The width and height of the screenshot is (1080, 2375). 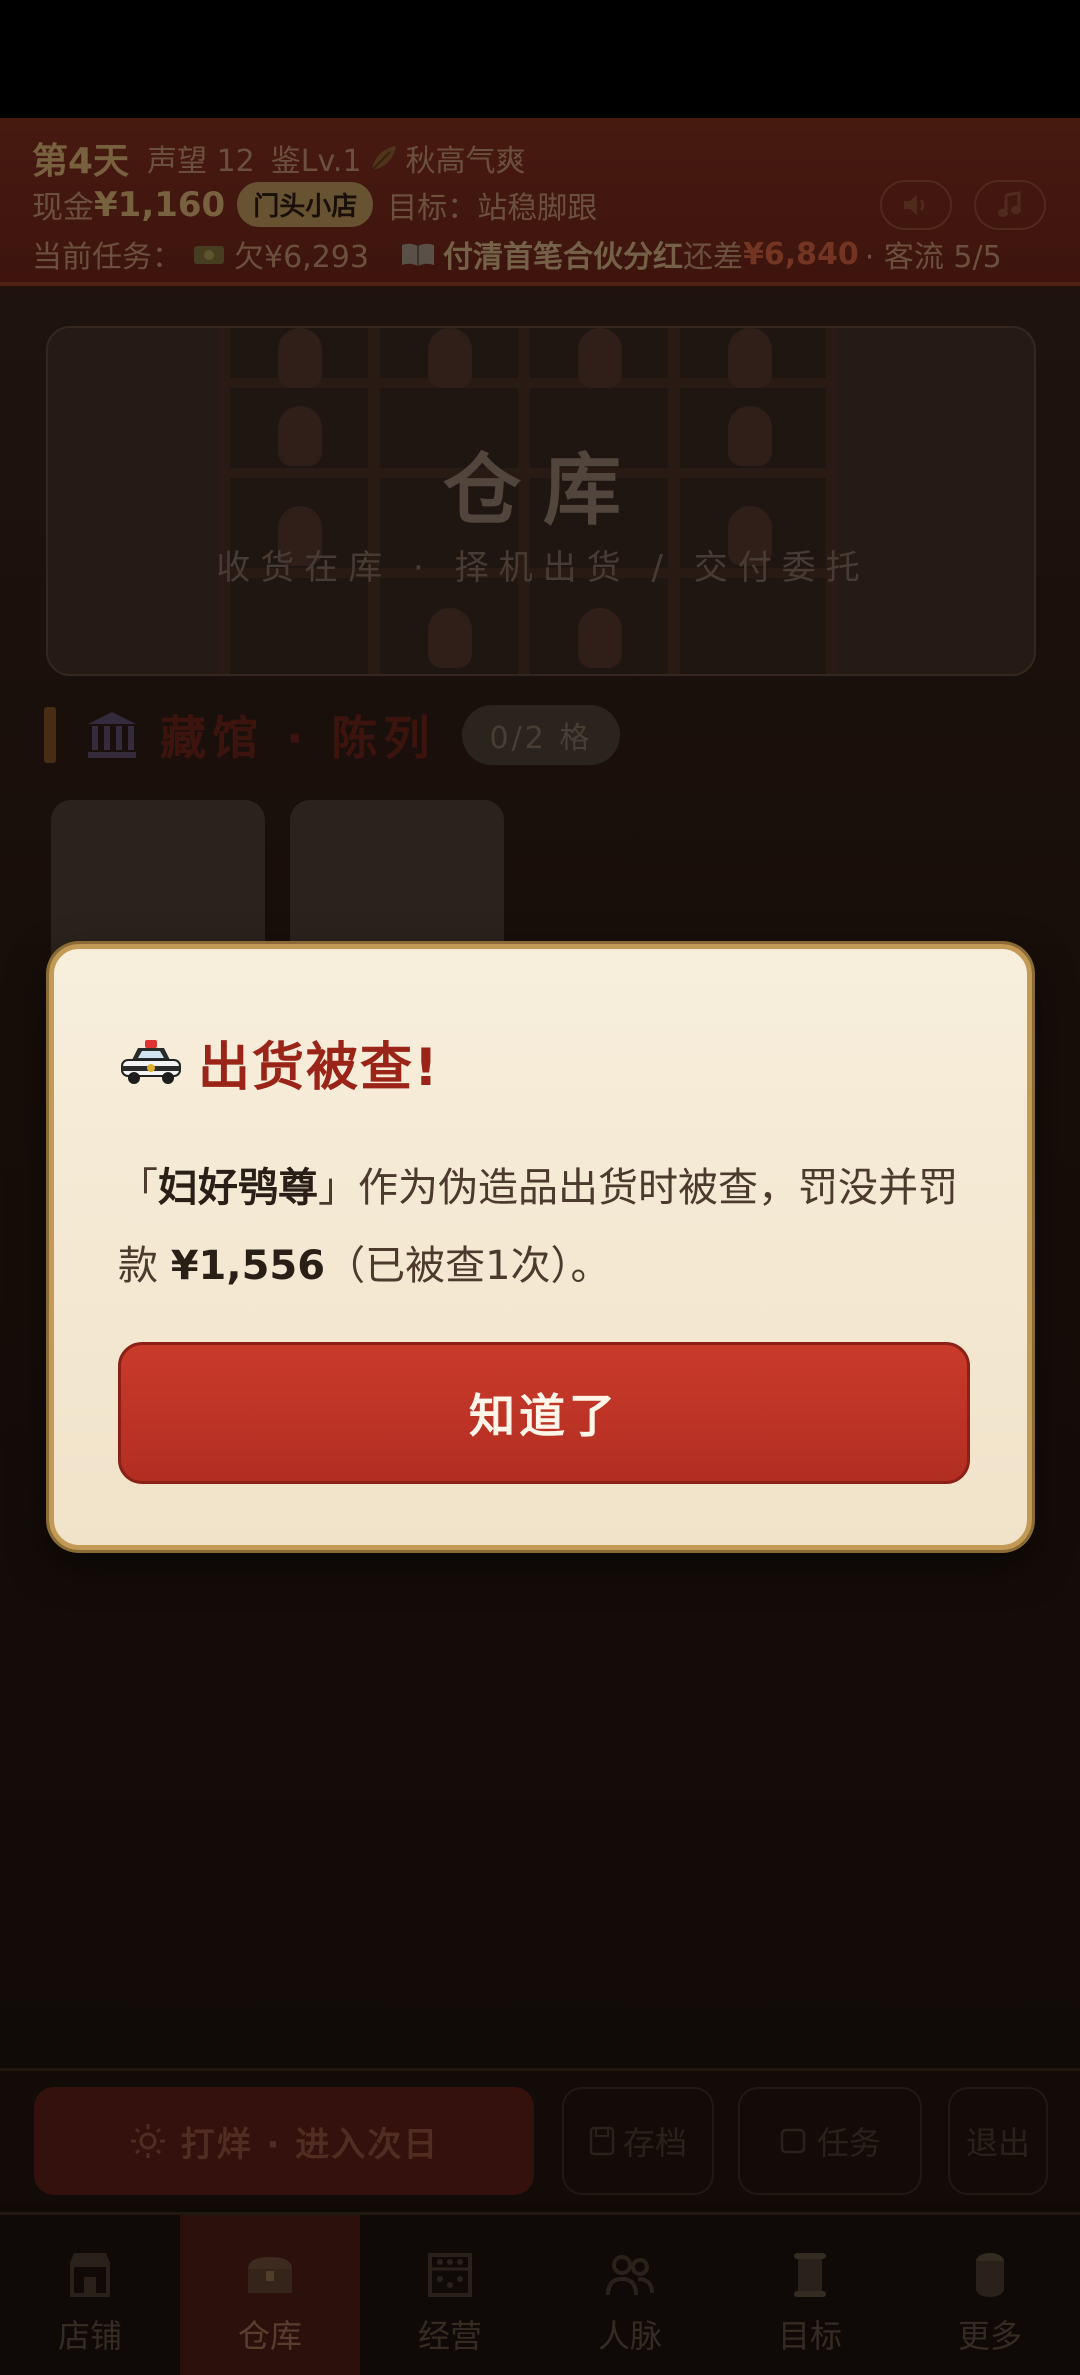 I want to click on status-bar, so click(x=540, y=59).